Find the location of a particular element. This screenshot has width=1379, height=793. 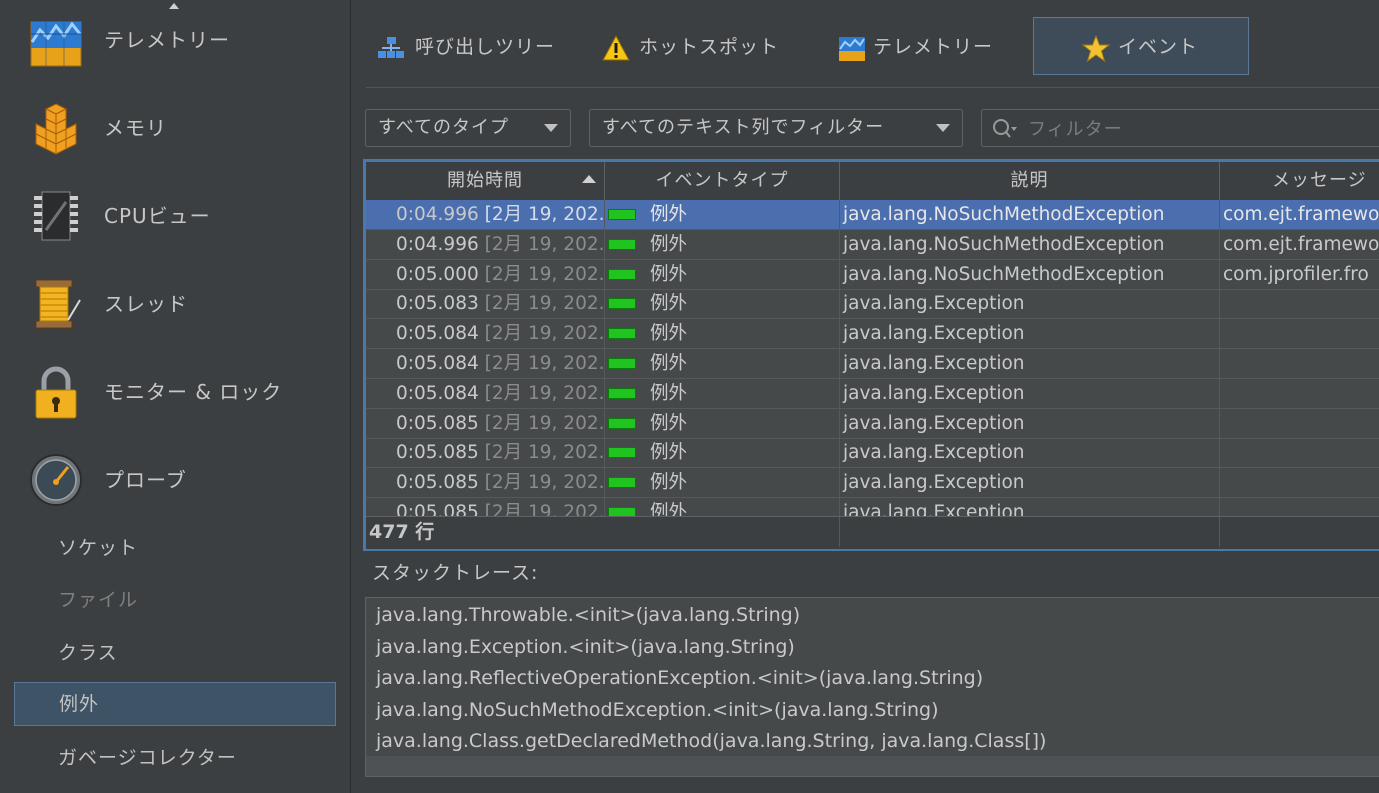

gauge-icon is located at coordinates (56, 480).